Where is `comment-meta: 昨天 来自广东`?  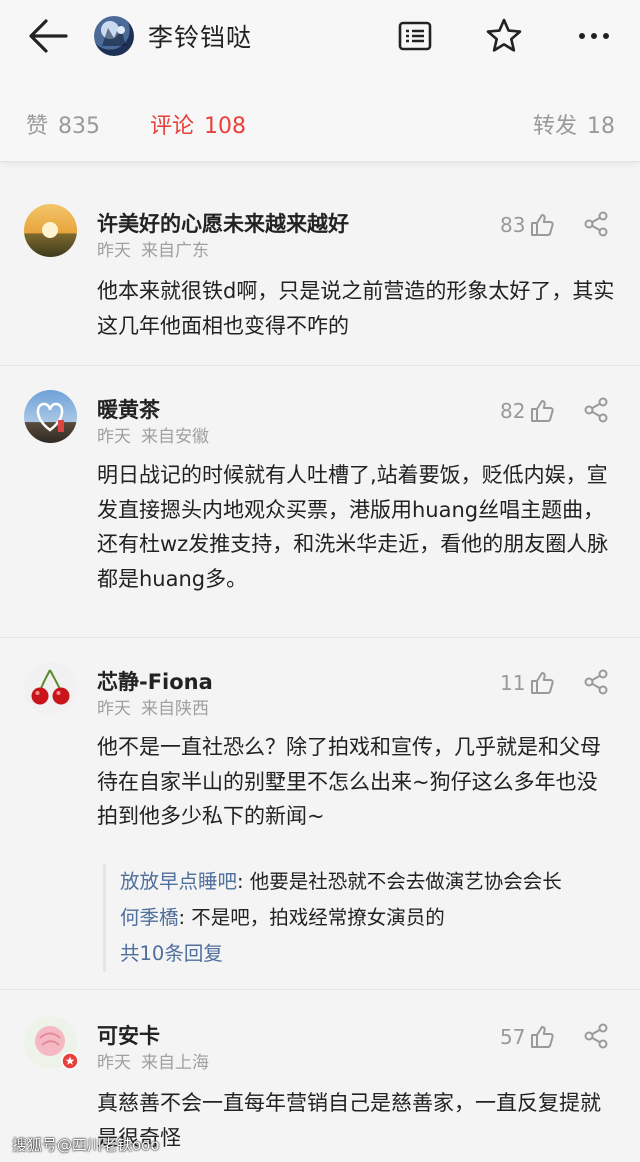
comment-meta: 昨天 来自广东 is located at coordinates (153, 248).